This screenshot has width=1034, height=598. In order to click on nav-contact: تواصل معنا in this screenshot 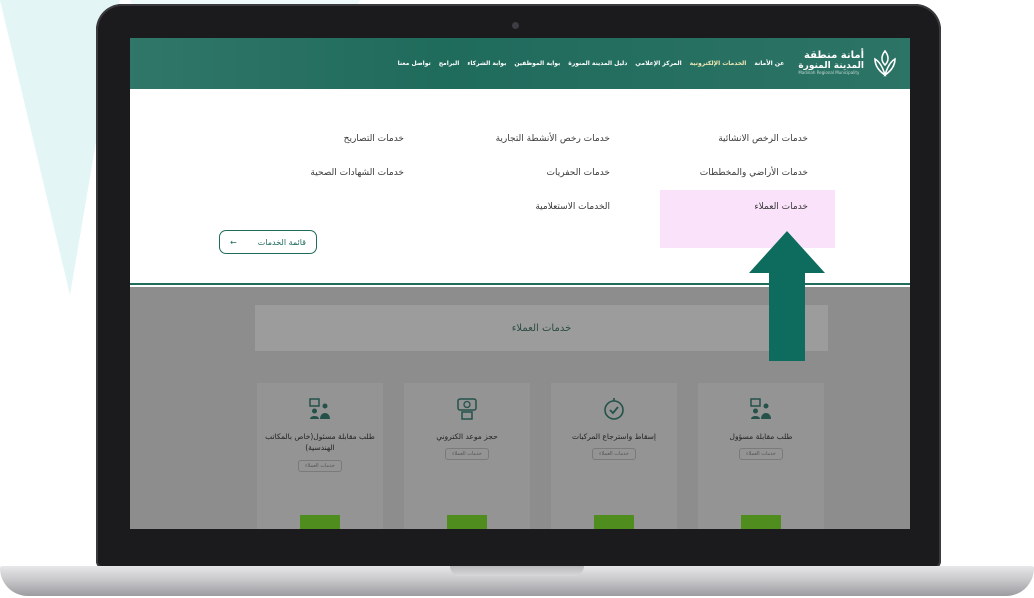, I will do `click(414, 63)`.